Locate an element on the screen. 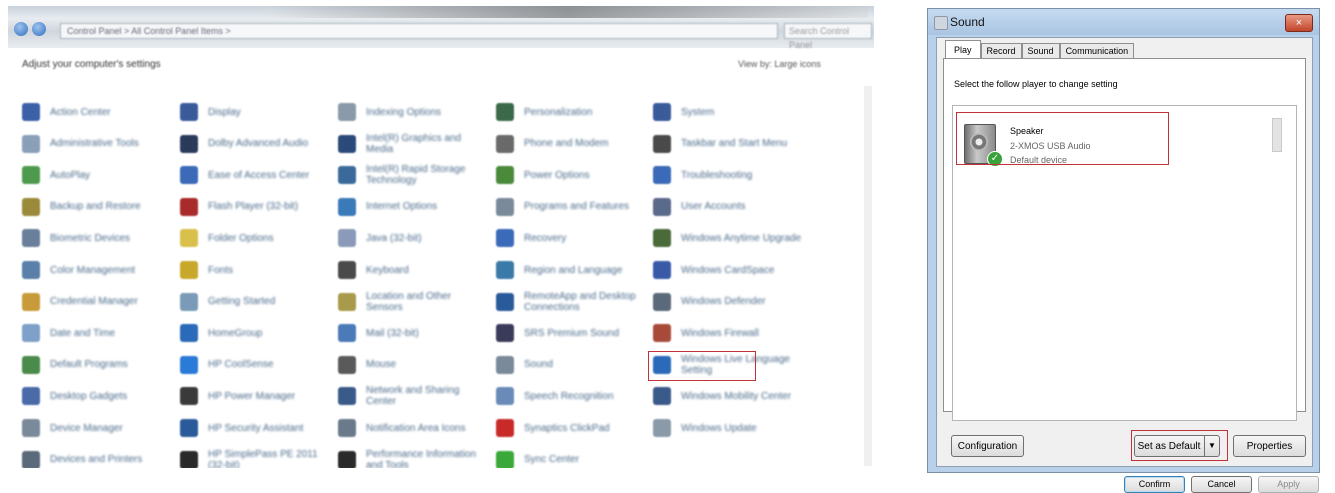  control-panel-item: Windows Defender is located at coordinates (728, 302).